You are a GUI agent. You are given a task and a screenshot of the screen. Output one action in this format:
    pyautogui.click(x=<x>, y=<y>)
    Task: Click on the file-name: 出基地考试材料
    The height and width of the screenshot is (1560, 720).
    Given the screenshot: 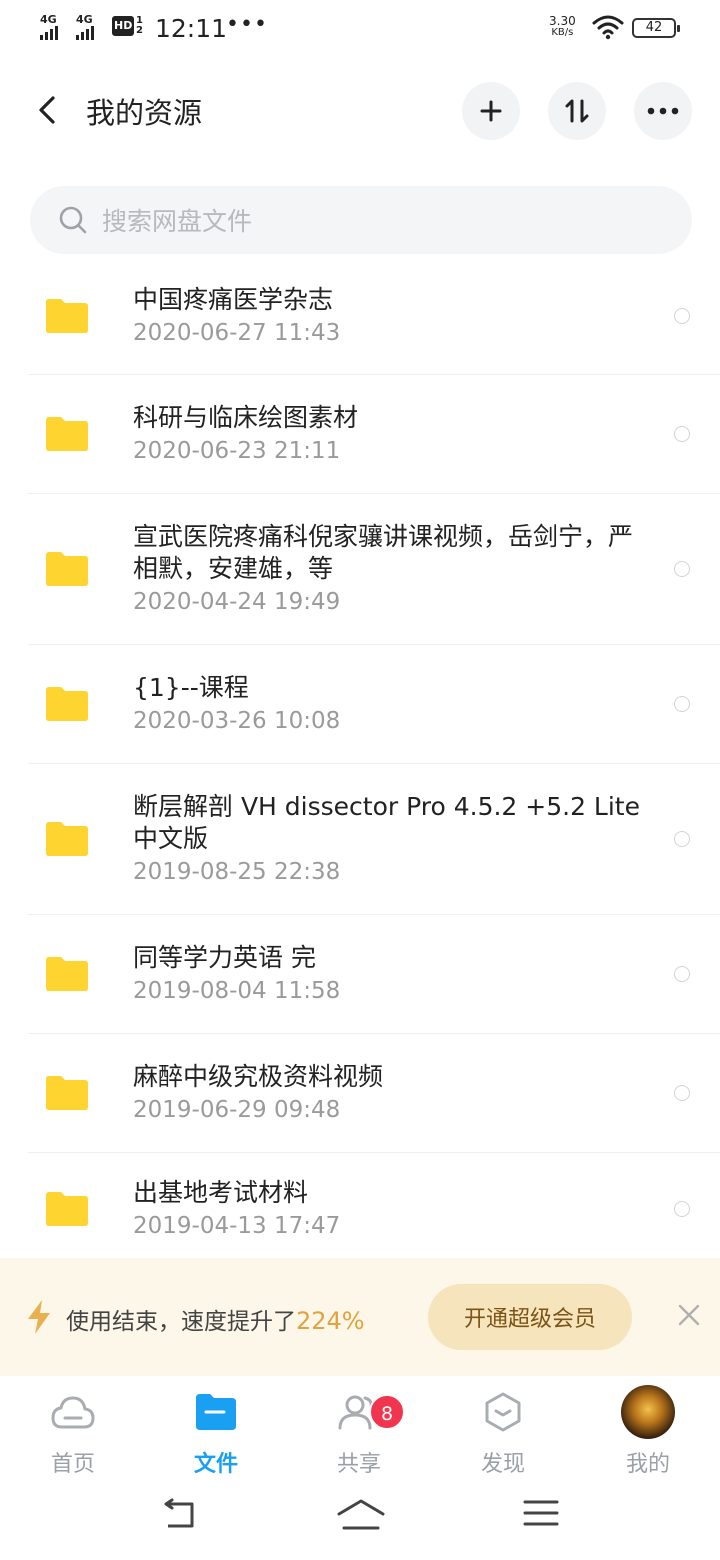 What is the action you would take?
    pyautogui.click(x=221, y=1192)
    